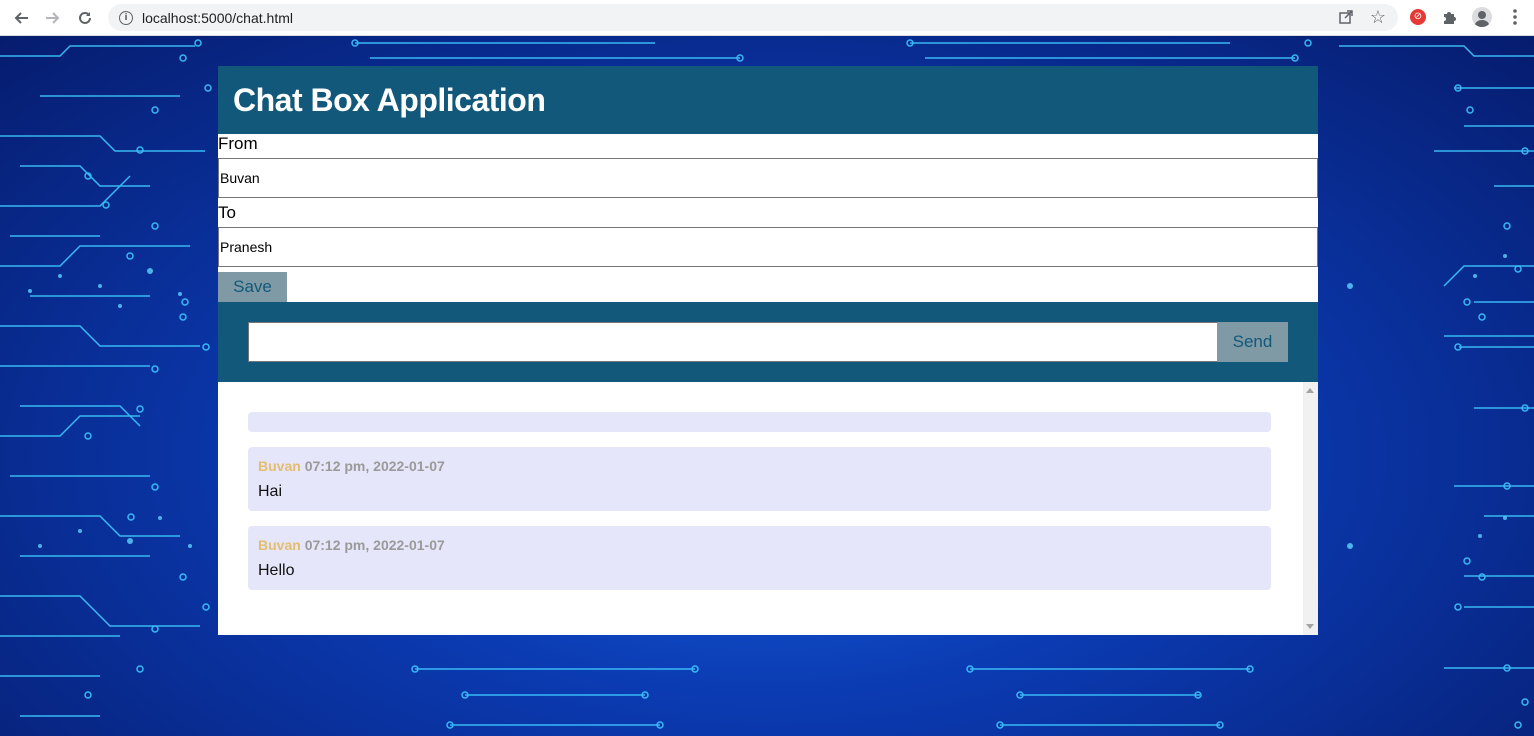 The width and height of the screenshot is (1534, 736). Describe the element at coordinates (85, 18) in the screenshot. I see `reload-icon` at that location.